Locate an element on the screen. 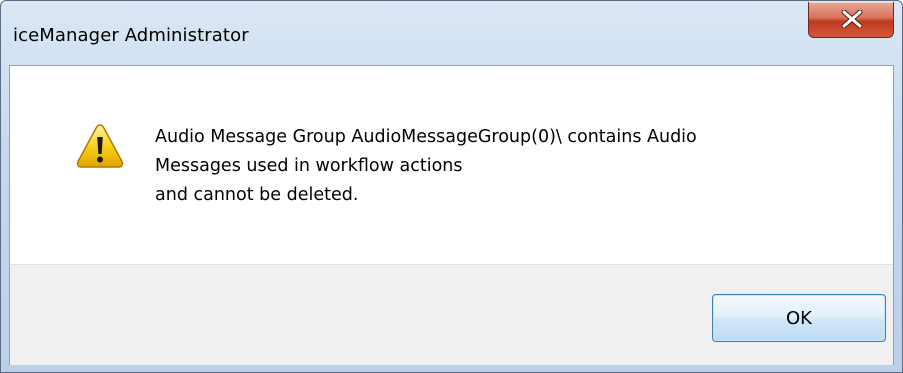  close-x-icon is located at coordinates (852, 19).